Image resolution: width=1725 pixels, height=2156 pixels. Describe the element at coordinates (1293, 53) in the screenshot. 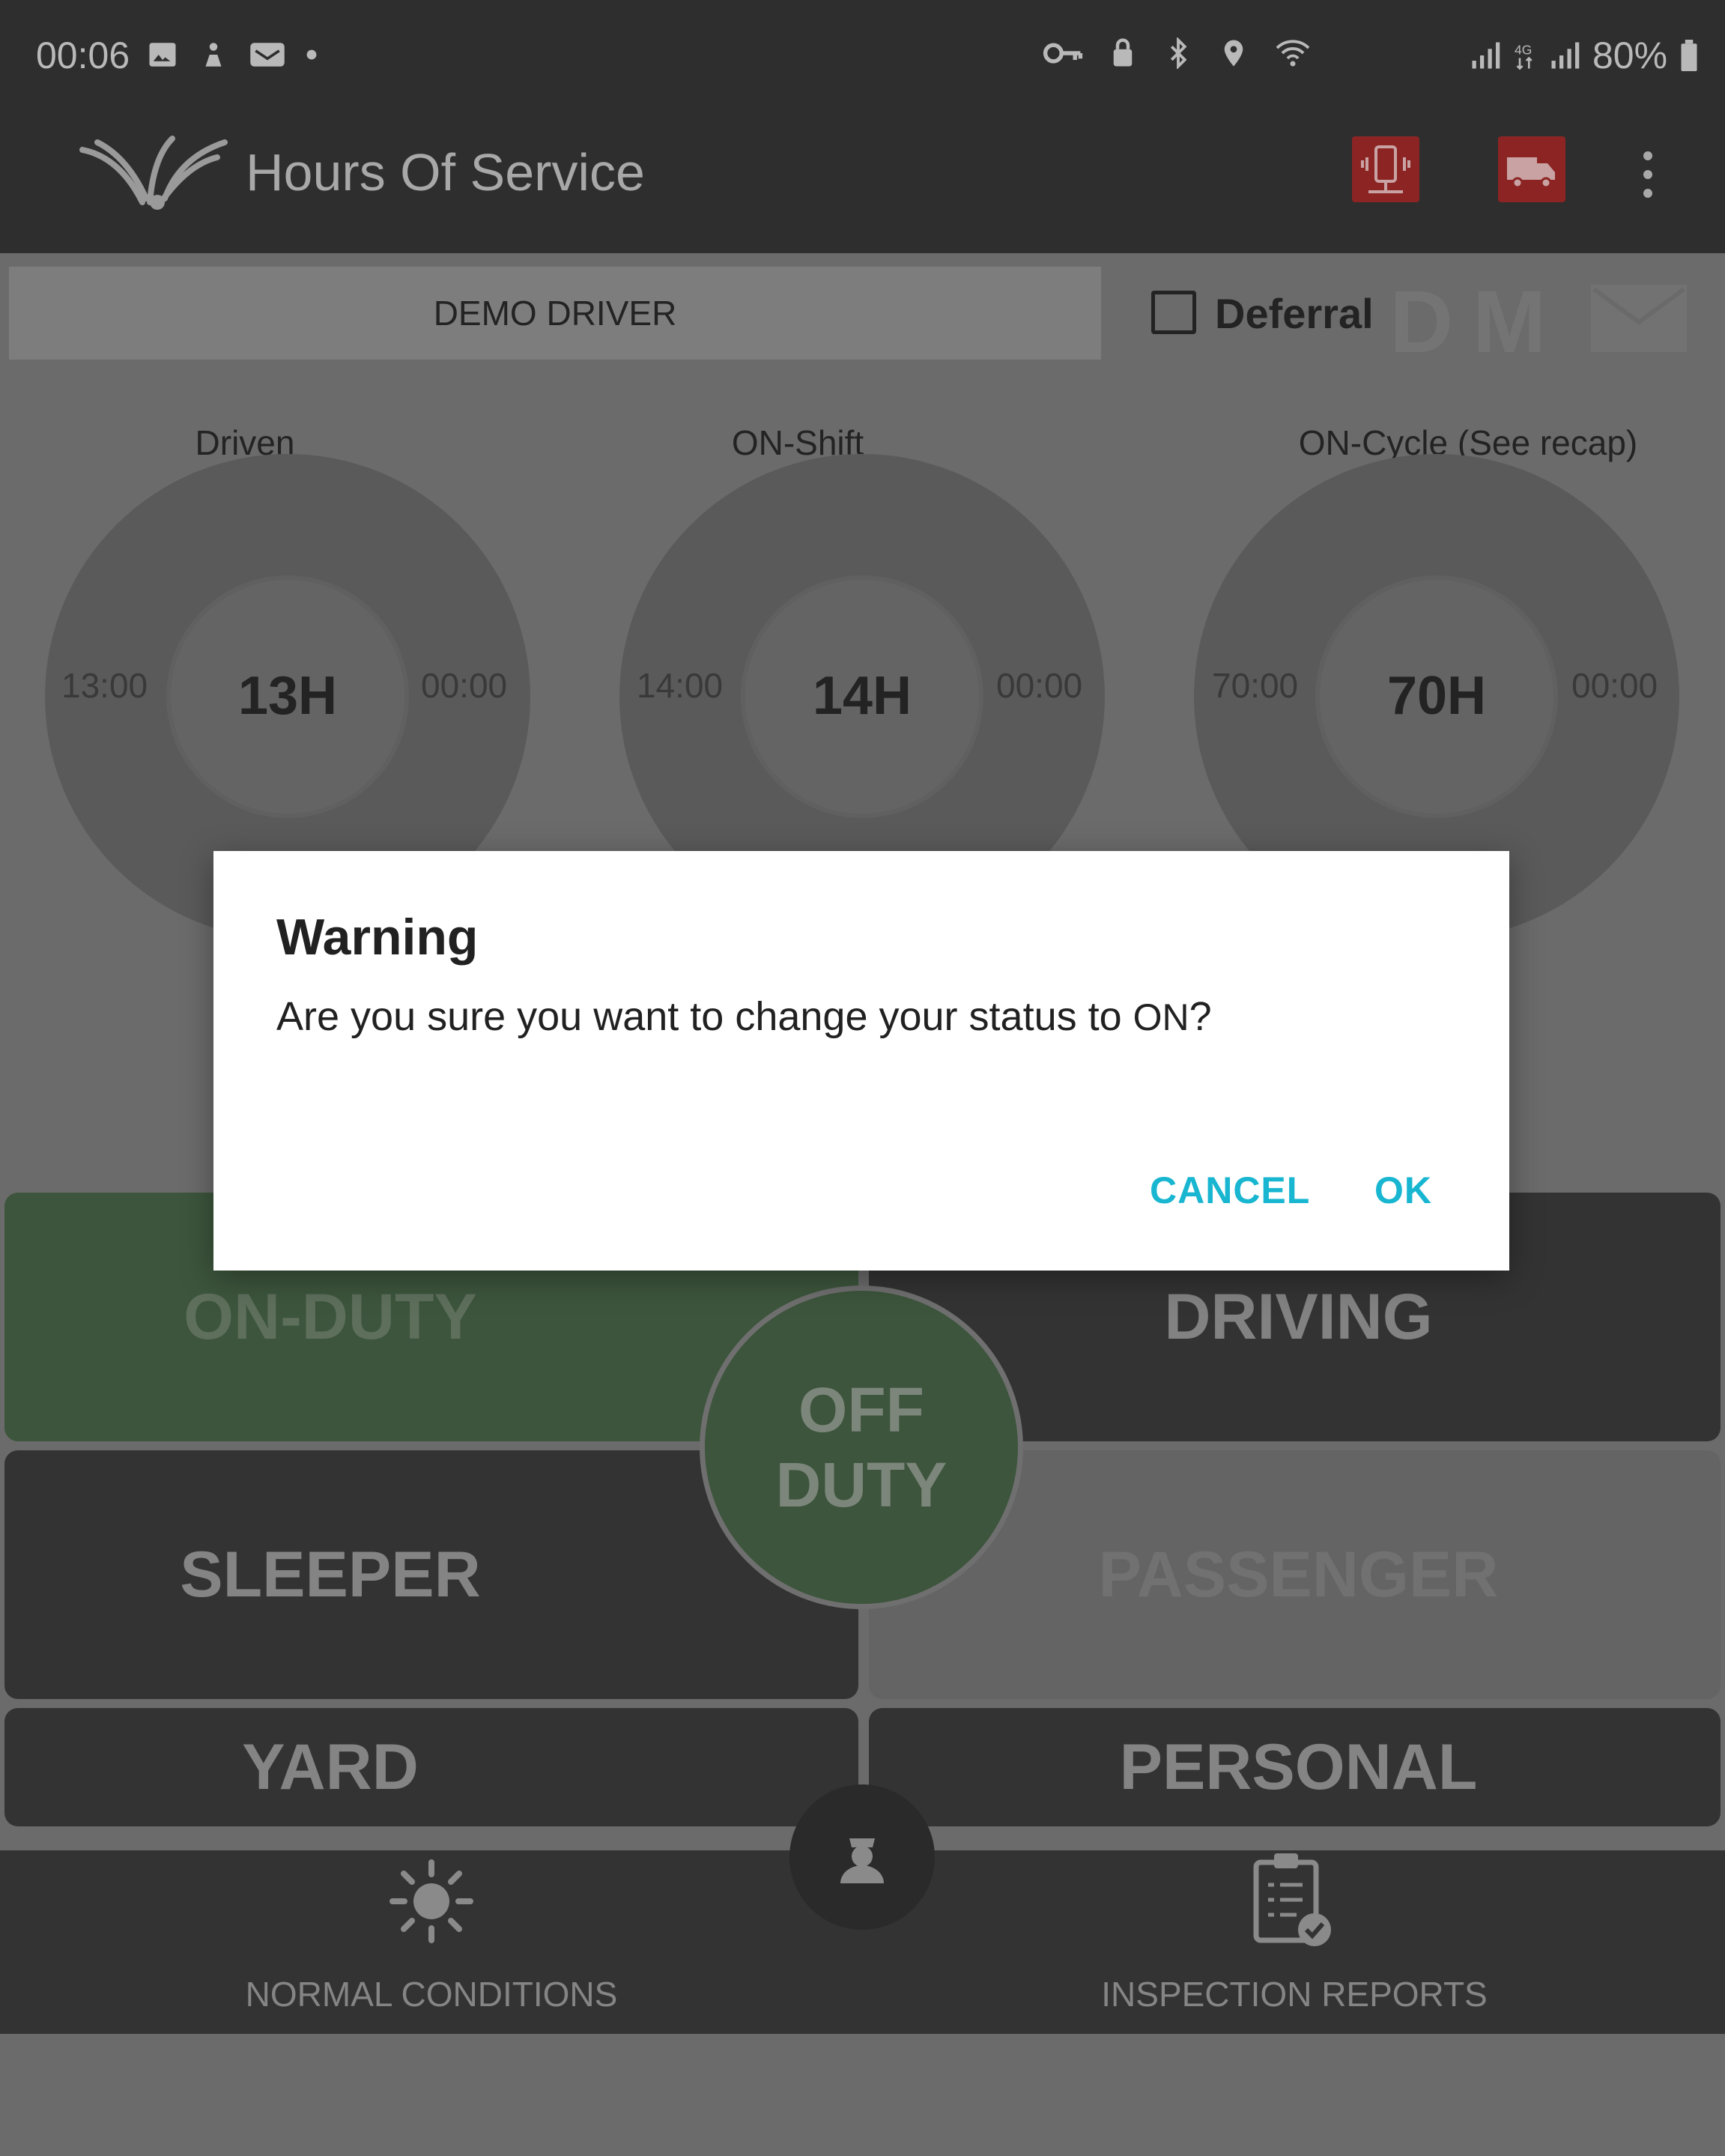

I see `wifi-icon` at that location.